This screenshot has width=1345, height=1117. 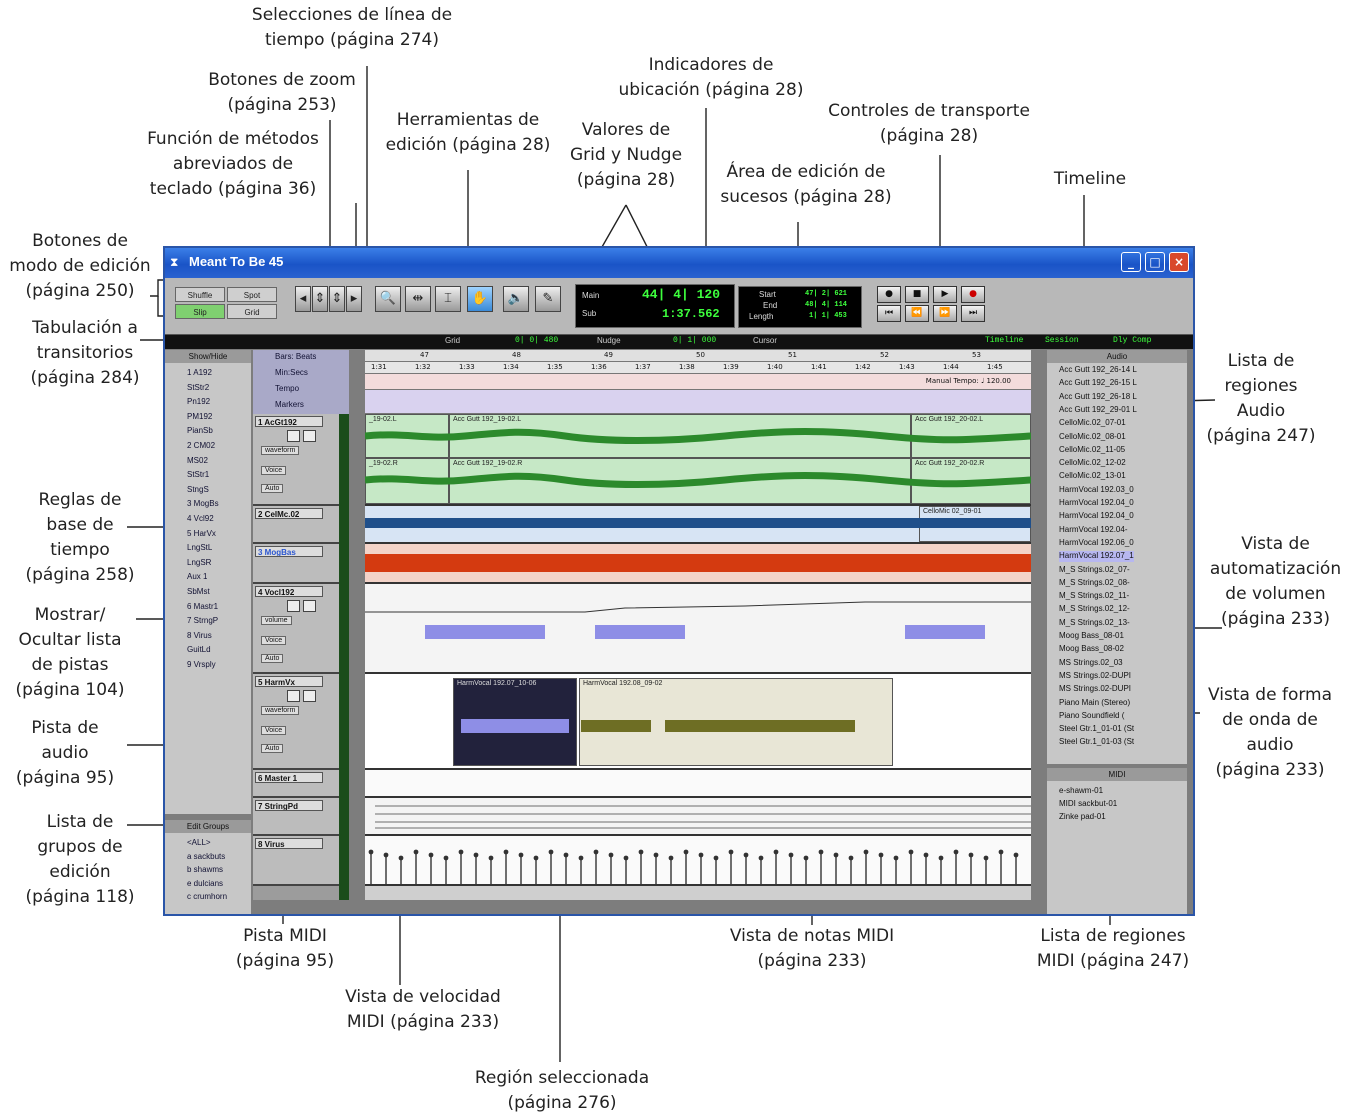 What do you see at coordinates (199, 562) in the screenshot?
I see `show-hide-track-item: LngSR` at bounding box center [199, 562].